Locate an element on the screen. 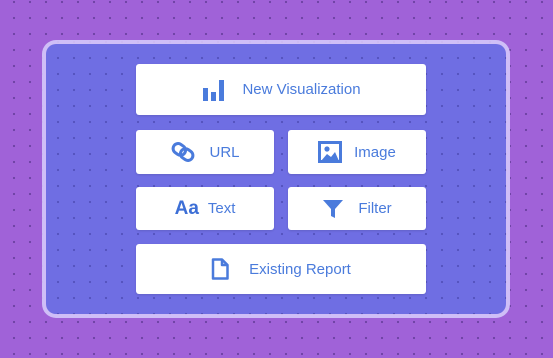 The width and height of the screenshot is (553, 358). image-icon is located at coordinates (330, 152).